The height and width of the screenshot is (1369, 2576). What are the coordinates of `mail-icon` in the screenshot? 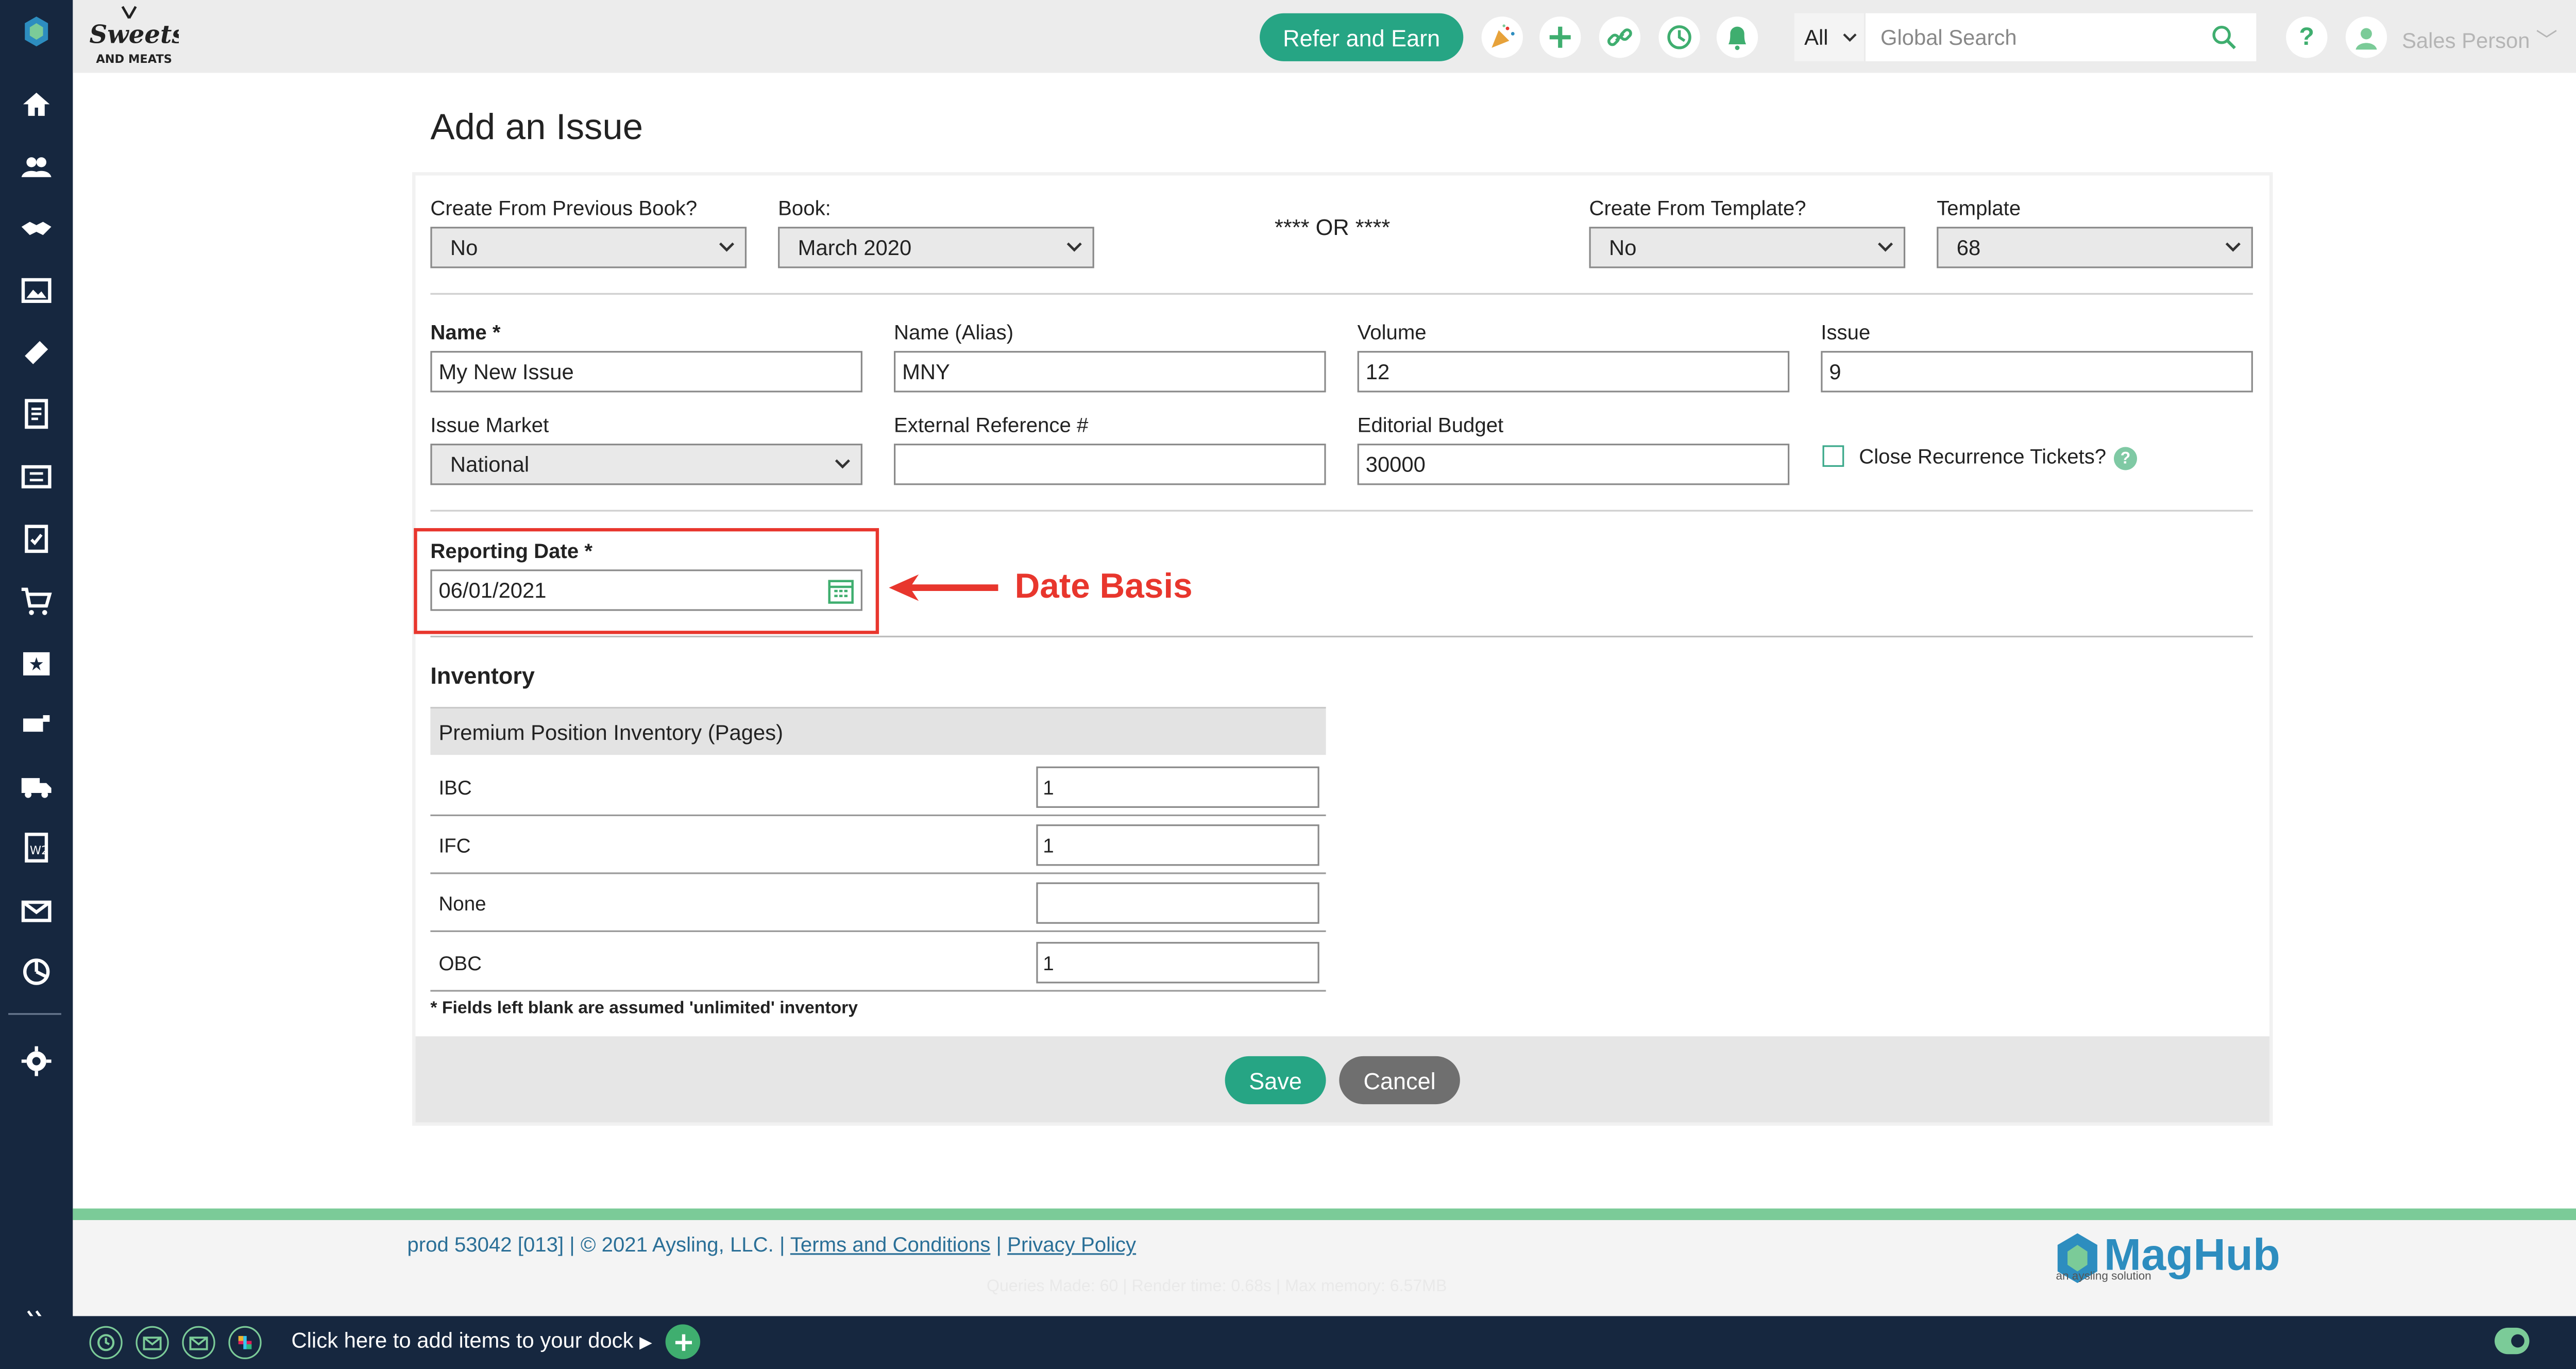 It's located at (36, 910).